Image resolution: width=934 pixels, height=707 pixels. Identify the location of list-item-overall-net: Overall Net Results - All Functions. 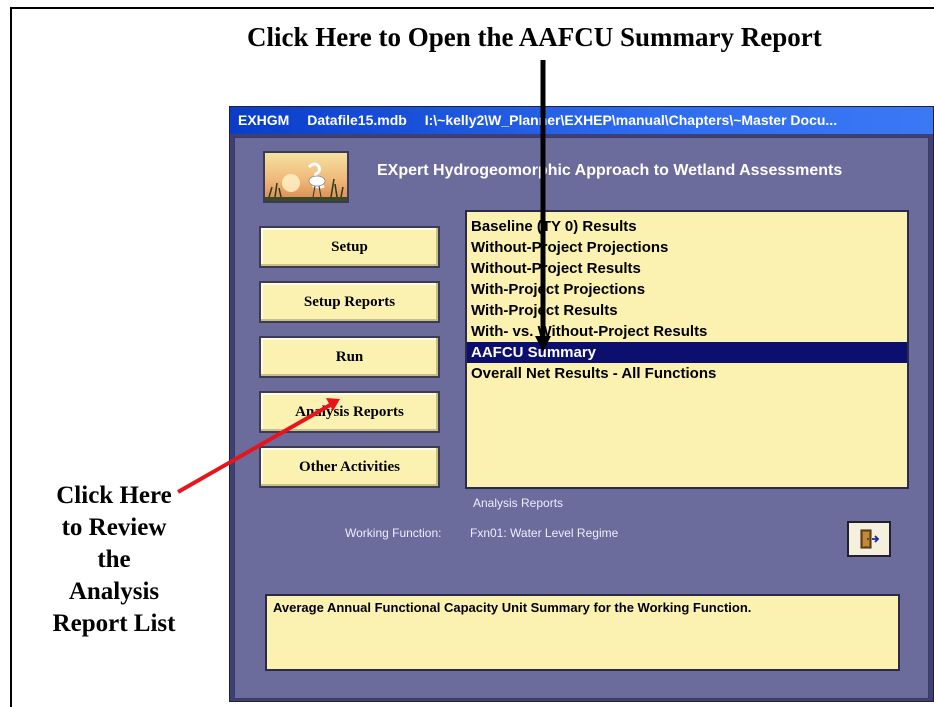
(687, 373).